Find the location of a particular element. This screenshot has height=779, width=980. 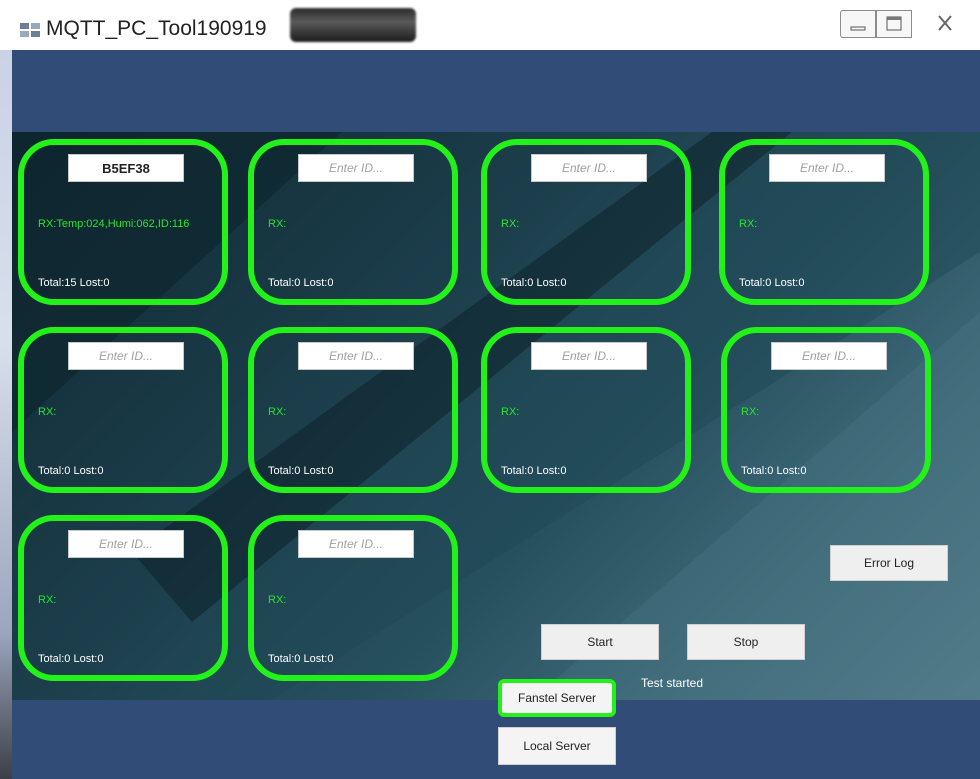

fanstel-server-button: Fanstel Server is located at coordinates (557, 698).